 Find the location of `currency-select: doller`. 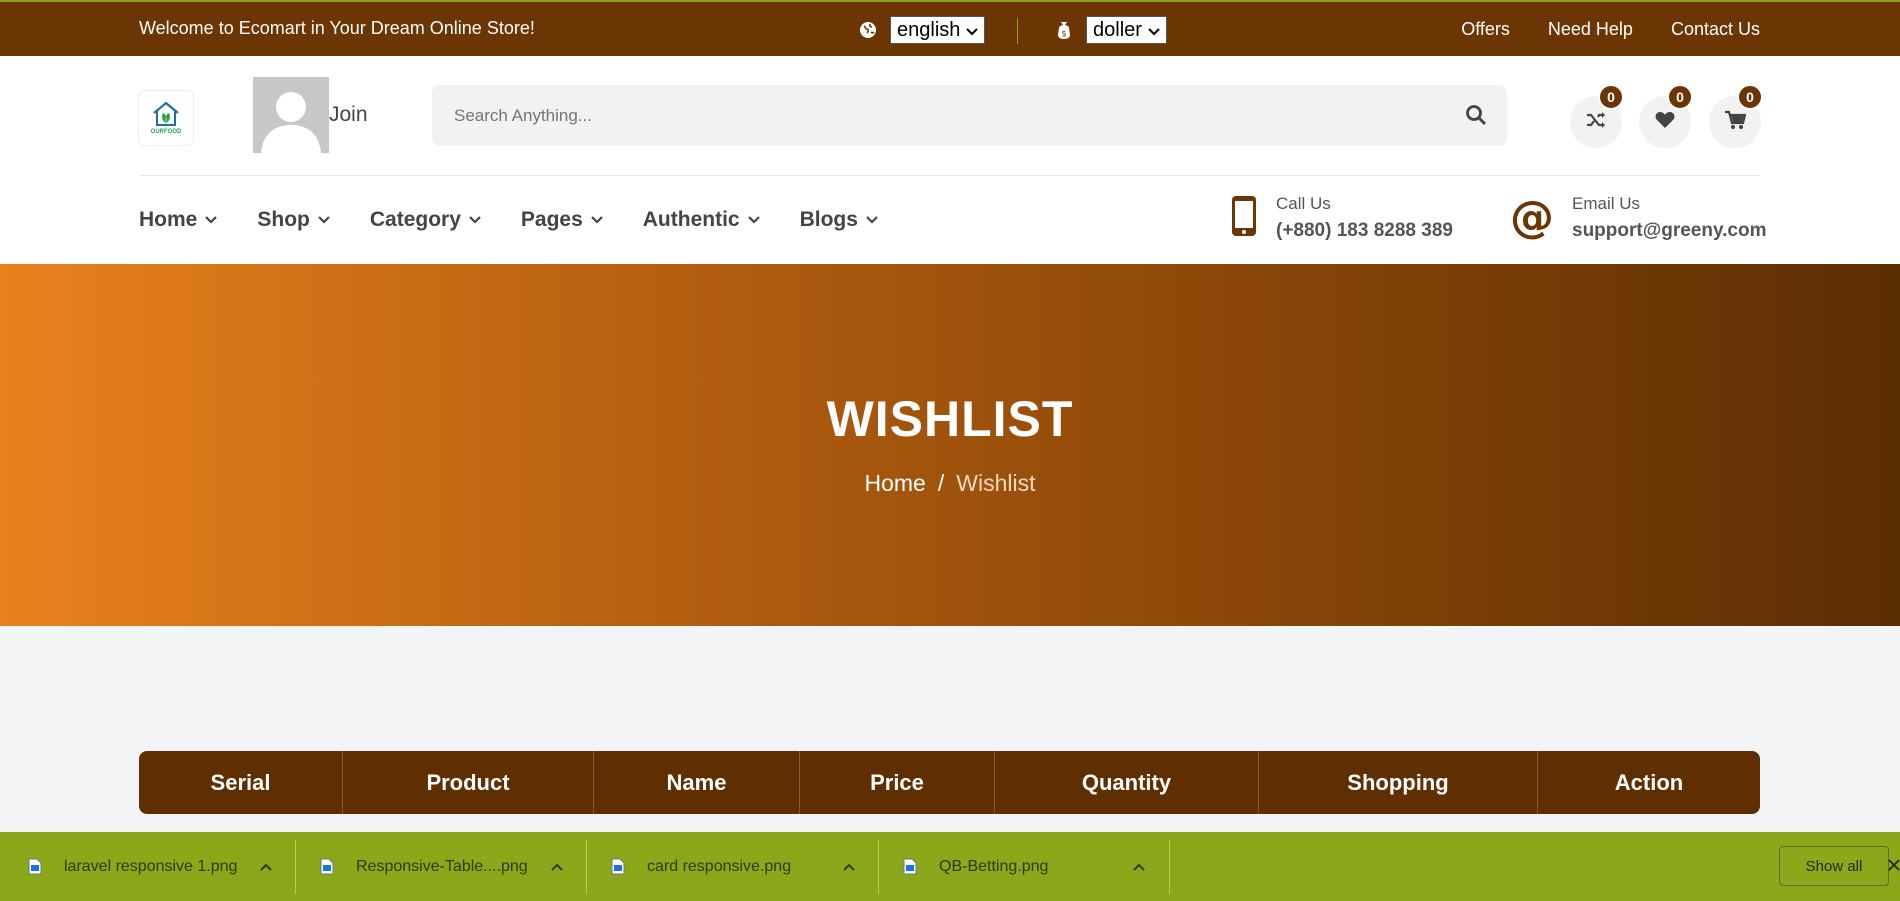

currency-select: doller is located at coordinates (1126, 30).